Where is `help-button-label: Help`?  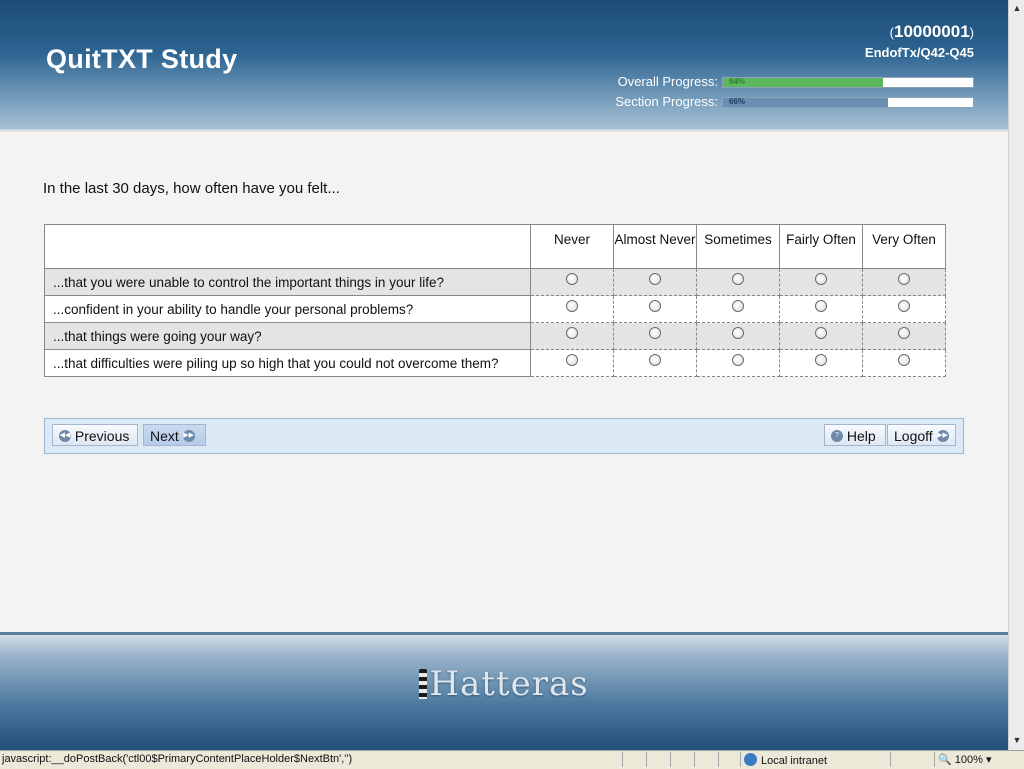 help-button-label: Help is located at coordinates (861, 436).